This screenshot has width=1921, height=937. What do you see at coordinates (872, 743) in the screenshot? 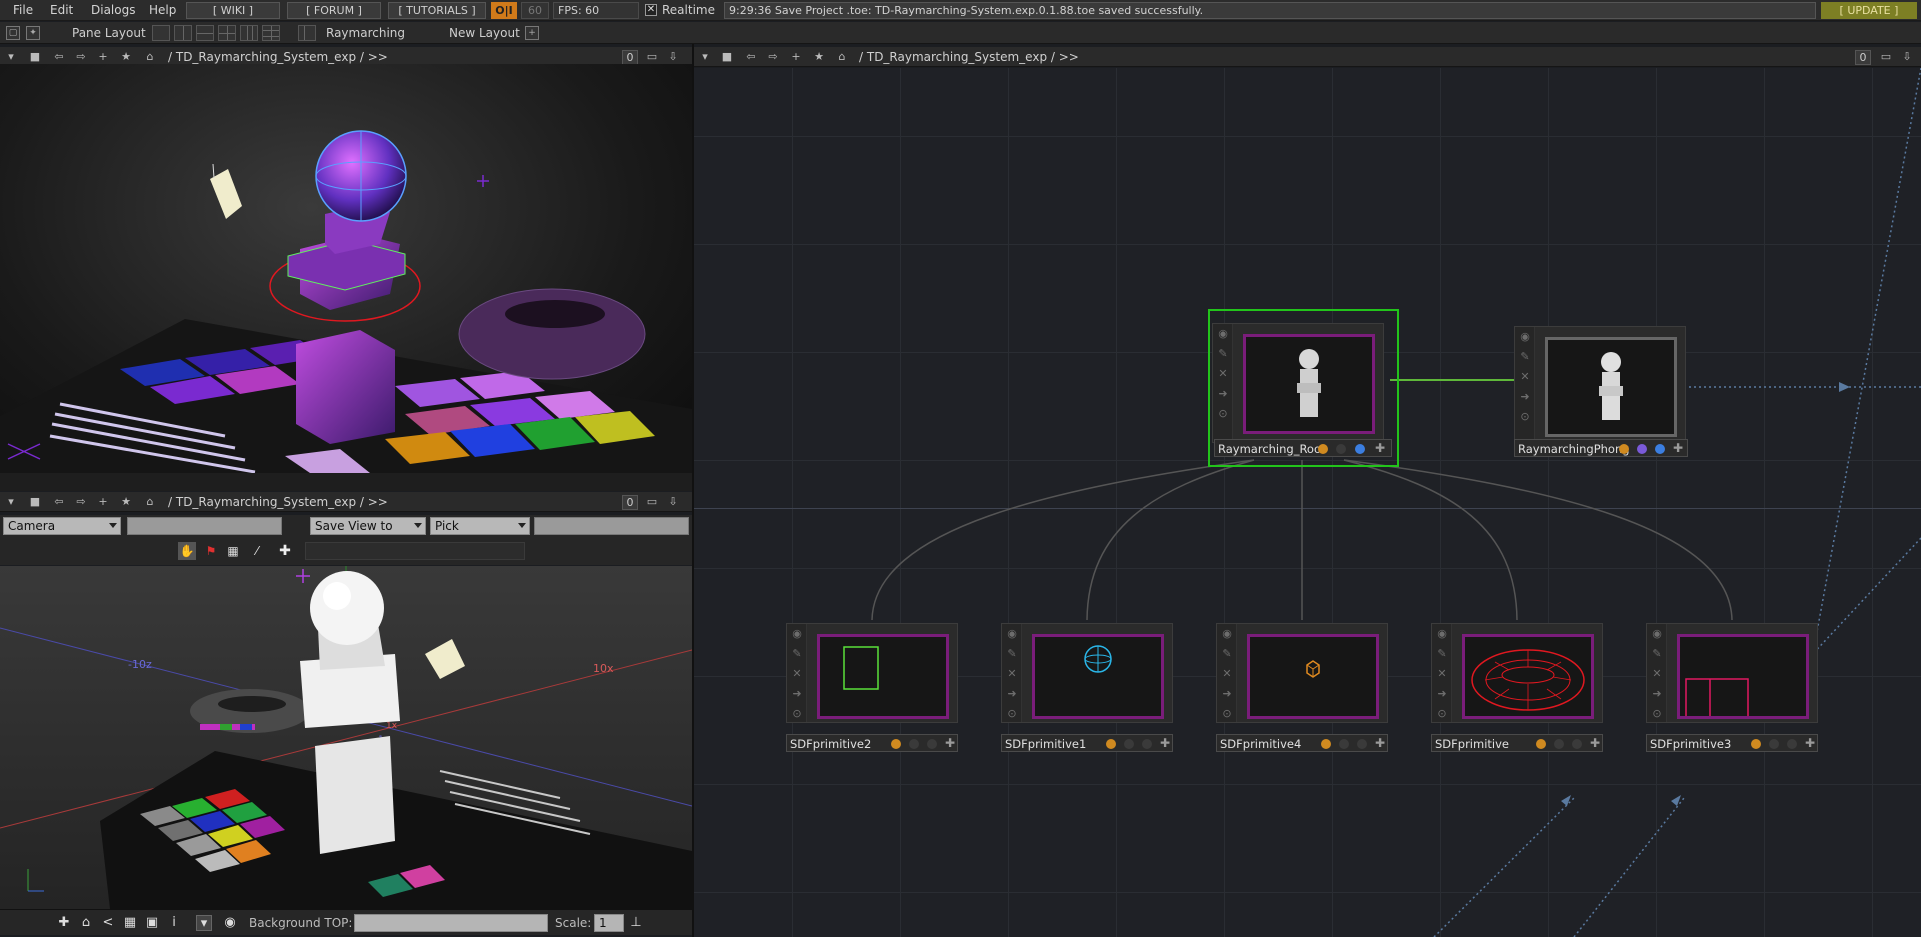
I see `node-label-sdfprimitive2: SDFprimitive2 ✚` at bounding box center [872, 743].